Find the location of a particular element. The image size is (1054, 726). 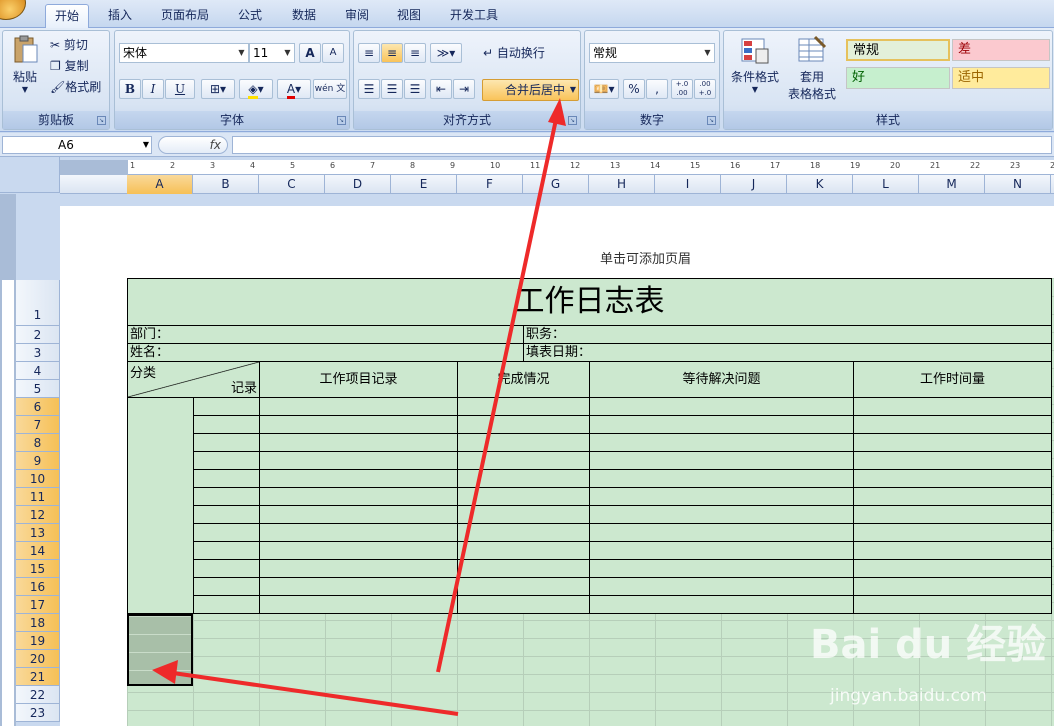

row-header: 14 is located at coordinates (38, 551).